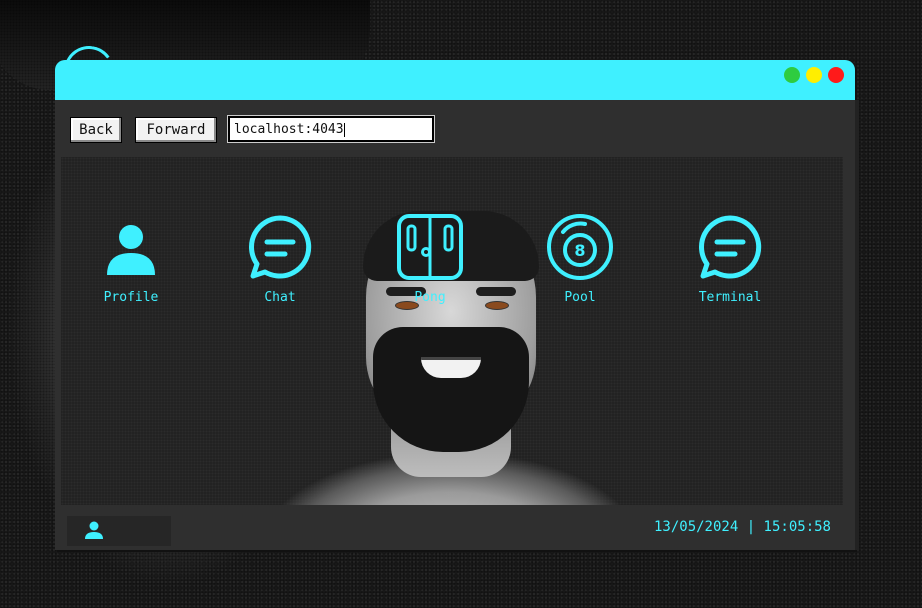 This screenshot has width=922, height=608. I want to click on icon-label-profile: Profile, so click(131, 297).